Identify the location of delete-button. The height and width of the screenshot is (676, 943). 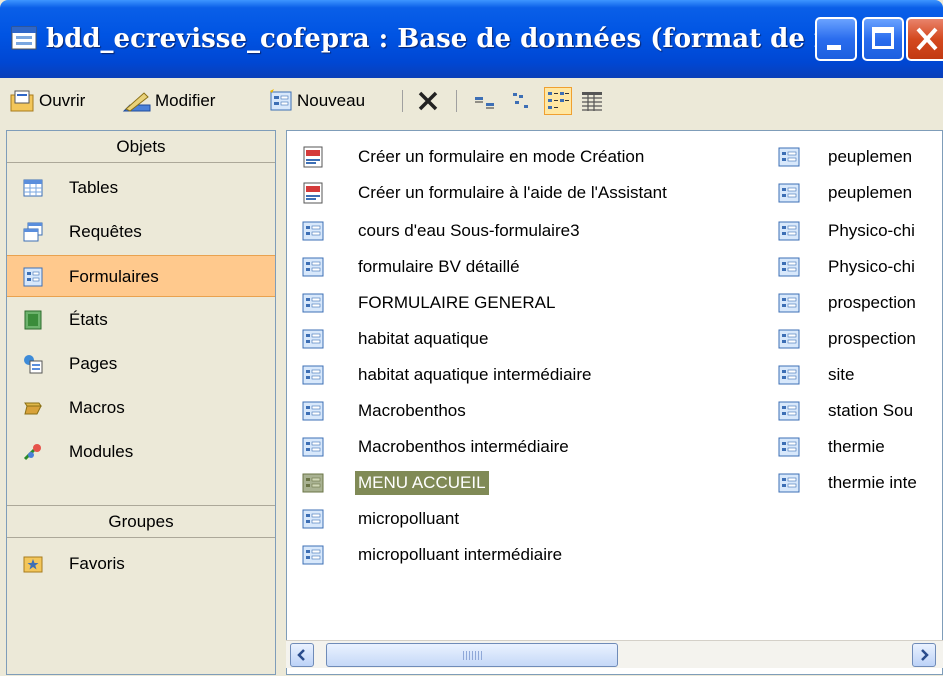
(428, 101).